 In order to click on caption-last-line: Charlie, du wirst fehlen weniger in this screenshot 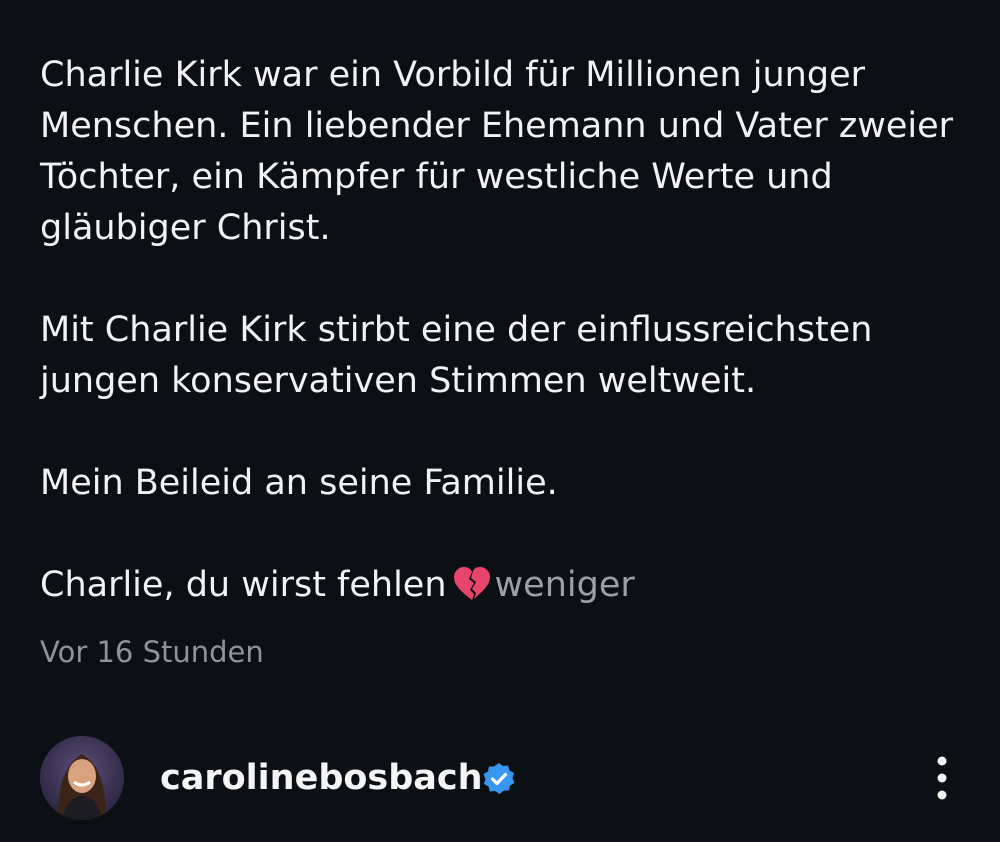, I will do `click(500, 588)`.